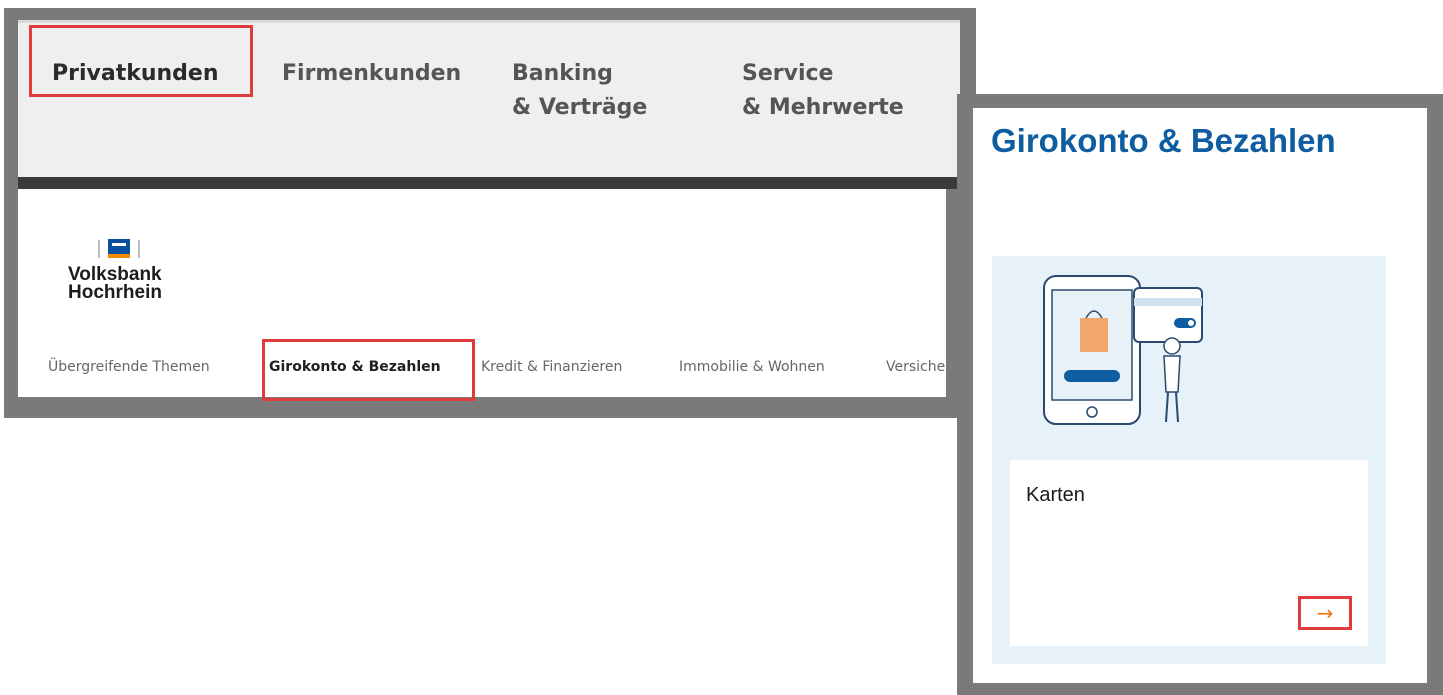 The image size is (1443, 695). Describe the element at coordinates (579, 91) in the screenshot. I see `nav-item-banking-vertraege: Banking & Verträge` at that location.